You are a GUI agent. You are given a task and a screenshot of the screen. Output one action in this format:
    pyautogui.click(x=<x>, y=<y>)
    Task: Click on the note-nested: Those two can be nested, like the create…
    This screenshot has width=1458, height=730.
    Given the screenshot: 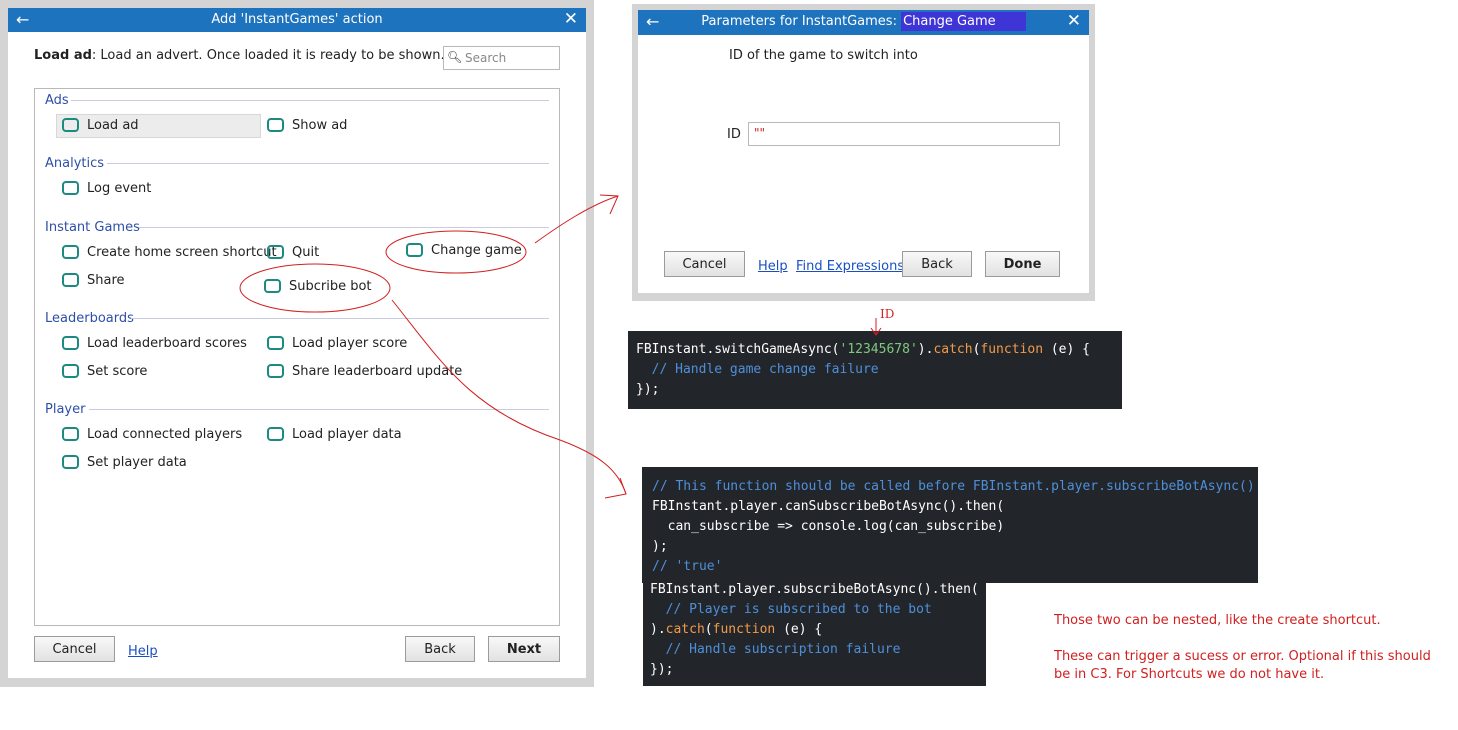 What is the action you would take?
    pyautogui.click(x=1217, y=620)
    